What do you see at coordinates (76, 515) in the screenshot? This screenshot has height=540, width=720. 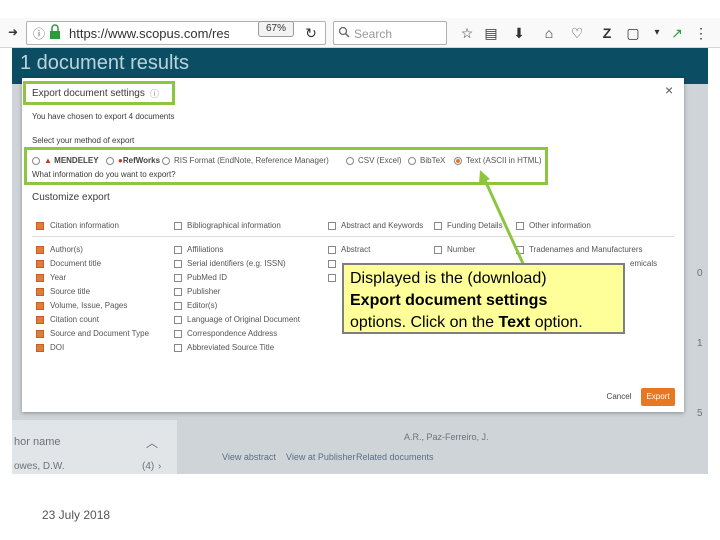 I see `slide-date: 23 July 2018` at bounding box center [76, 515].